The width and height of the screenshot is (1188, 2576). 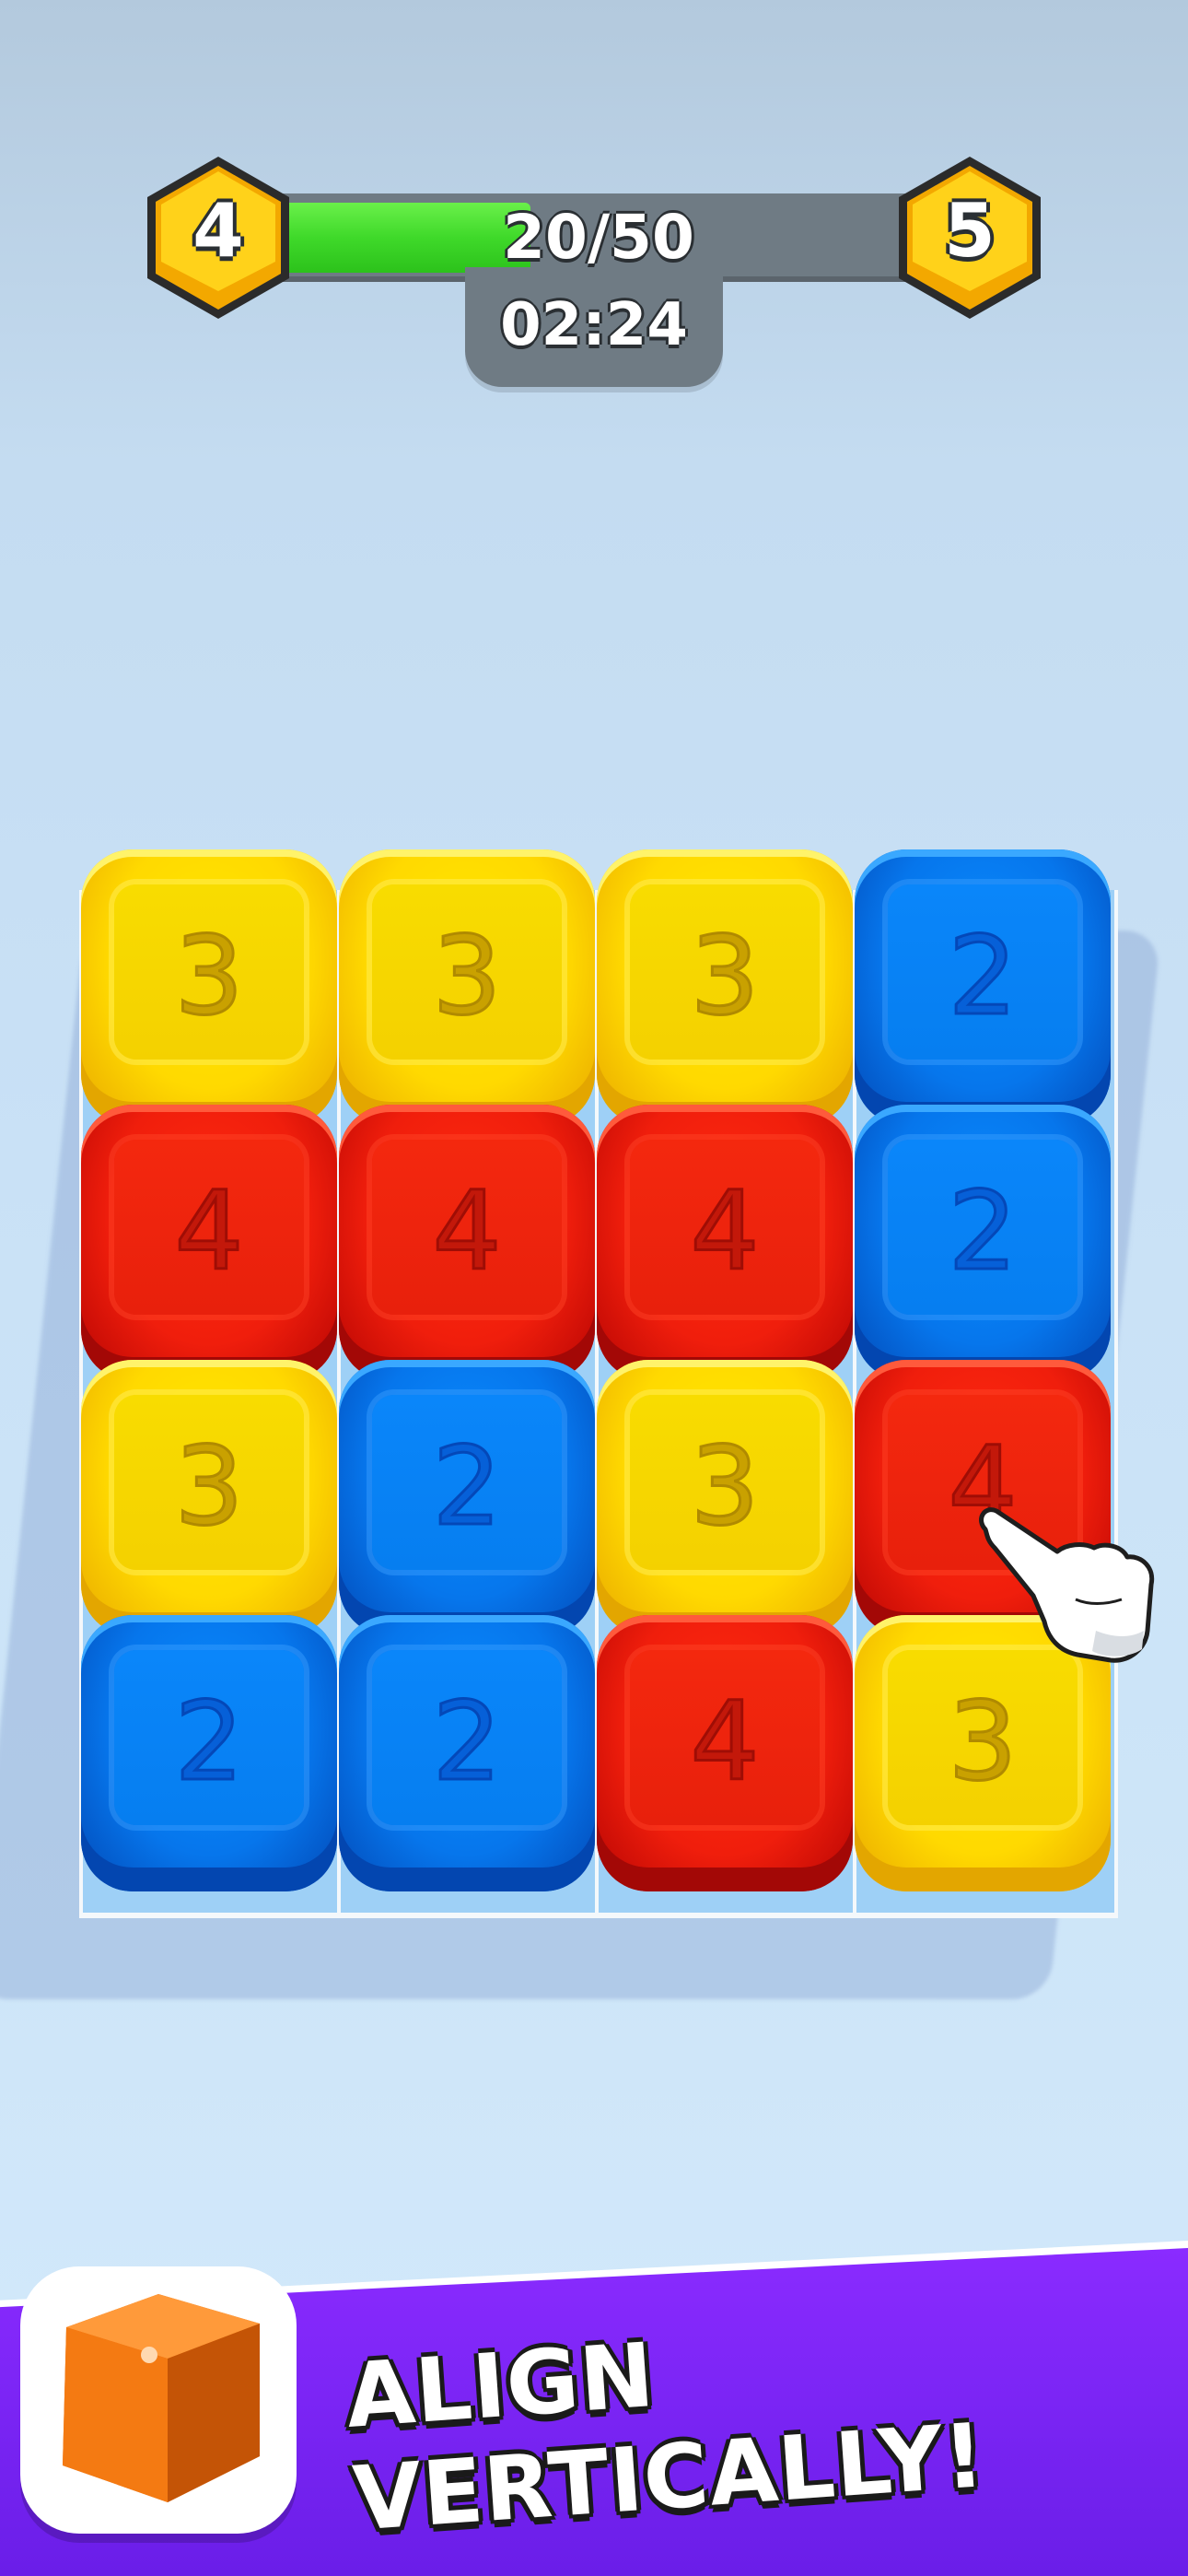 I want to click on pointing-hand-icon, so click(x=1068, y=1585).